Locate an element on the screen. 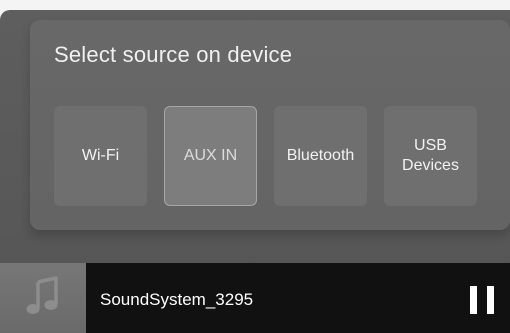 The width and height of the screenshot is (510, 333). source-label: Wi-Fi is located at coordinates (100, 155).